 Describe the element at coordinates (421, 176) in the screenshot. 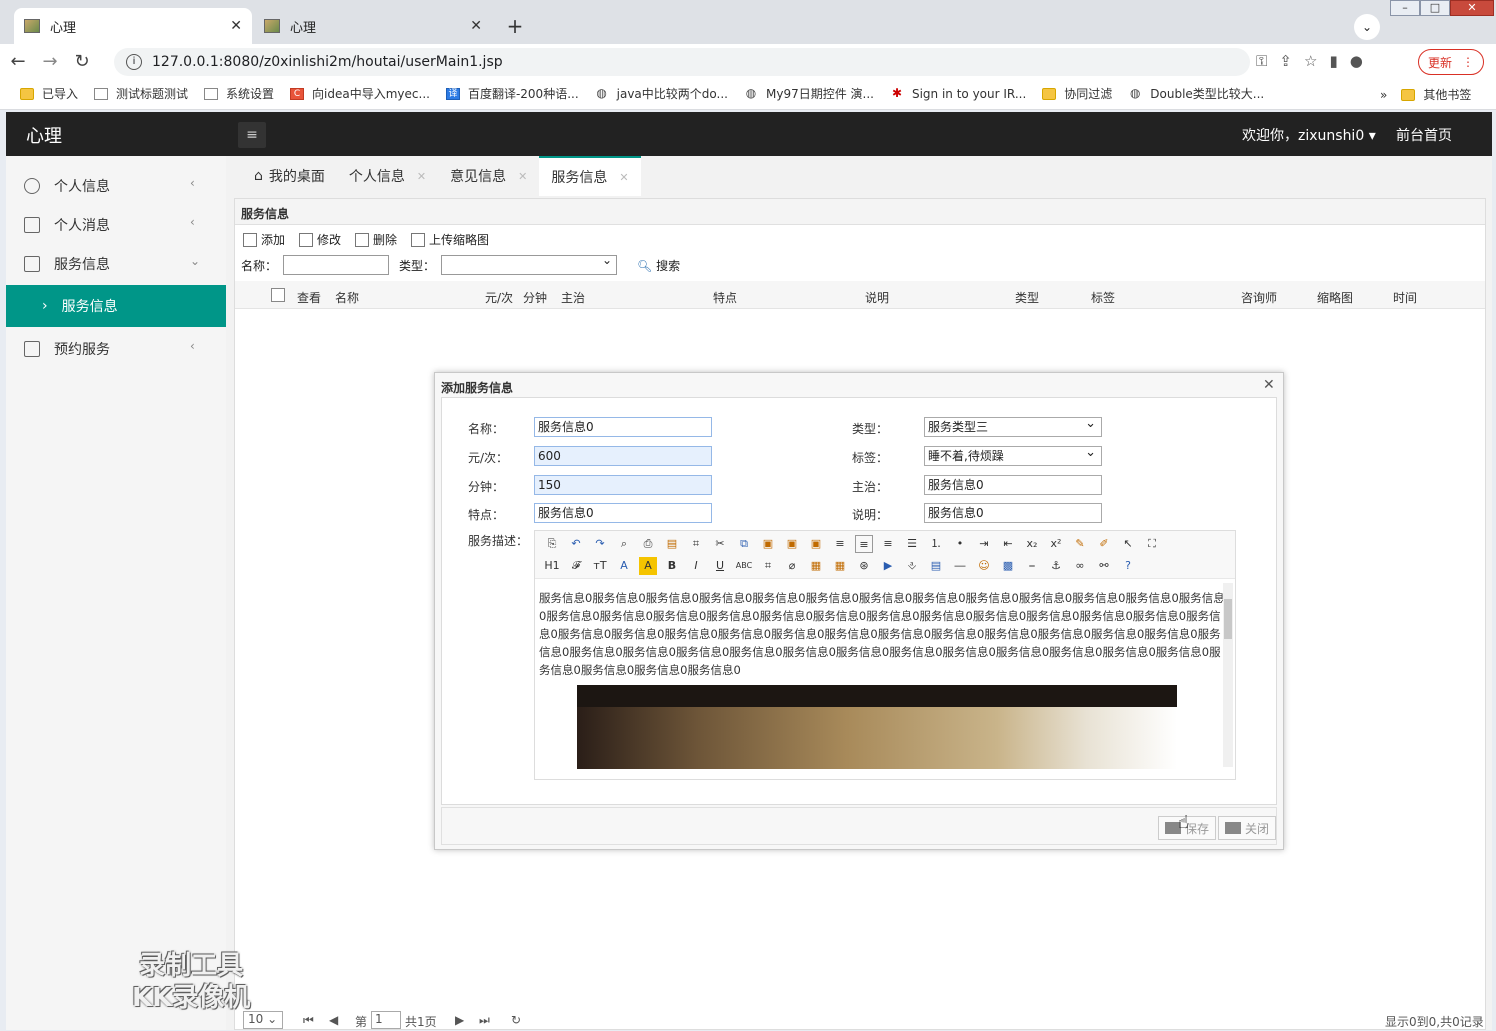

I see `close-icon: ✕` at that location.